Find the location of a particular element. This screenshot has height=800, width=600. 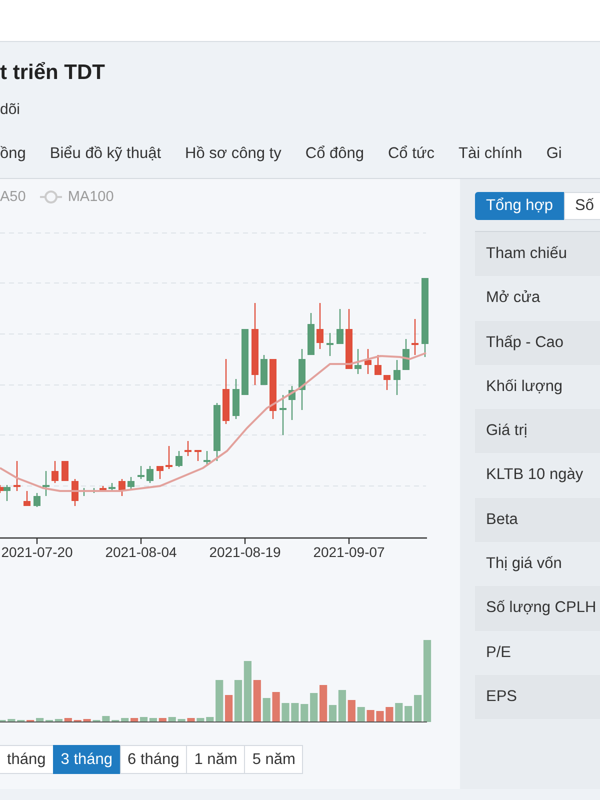

summary-row-label: Giá trị is located at coordinates (537, 431).